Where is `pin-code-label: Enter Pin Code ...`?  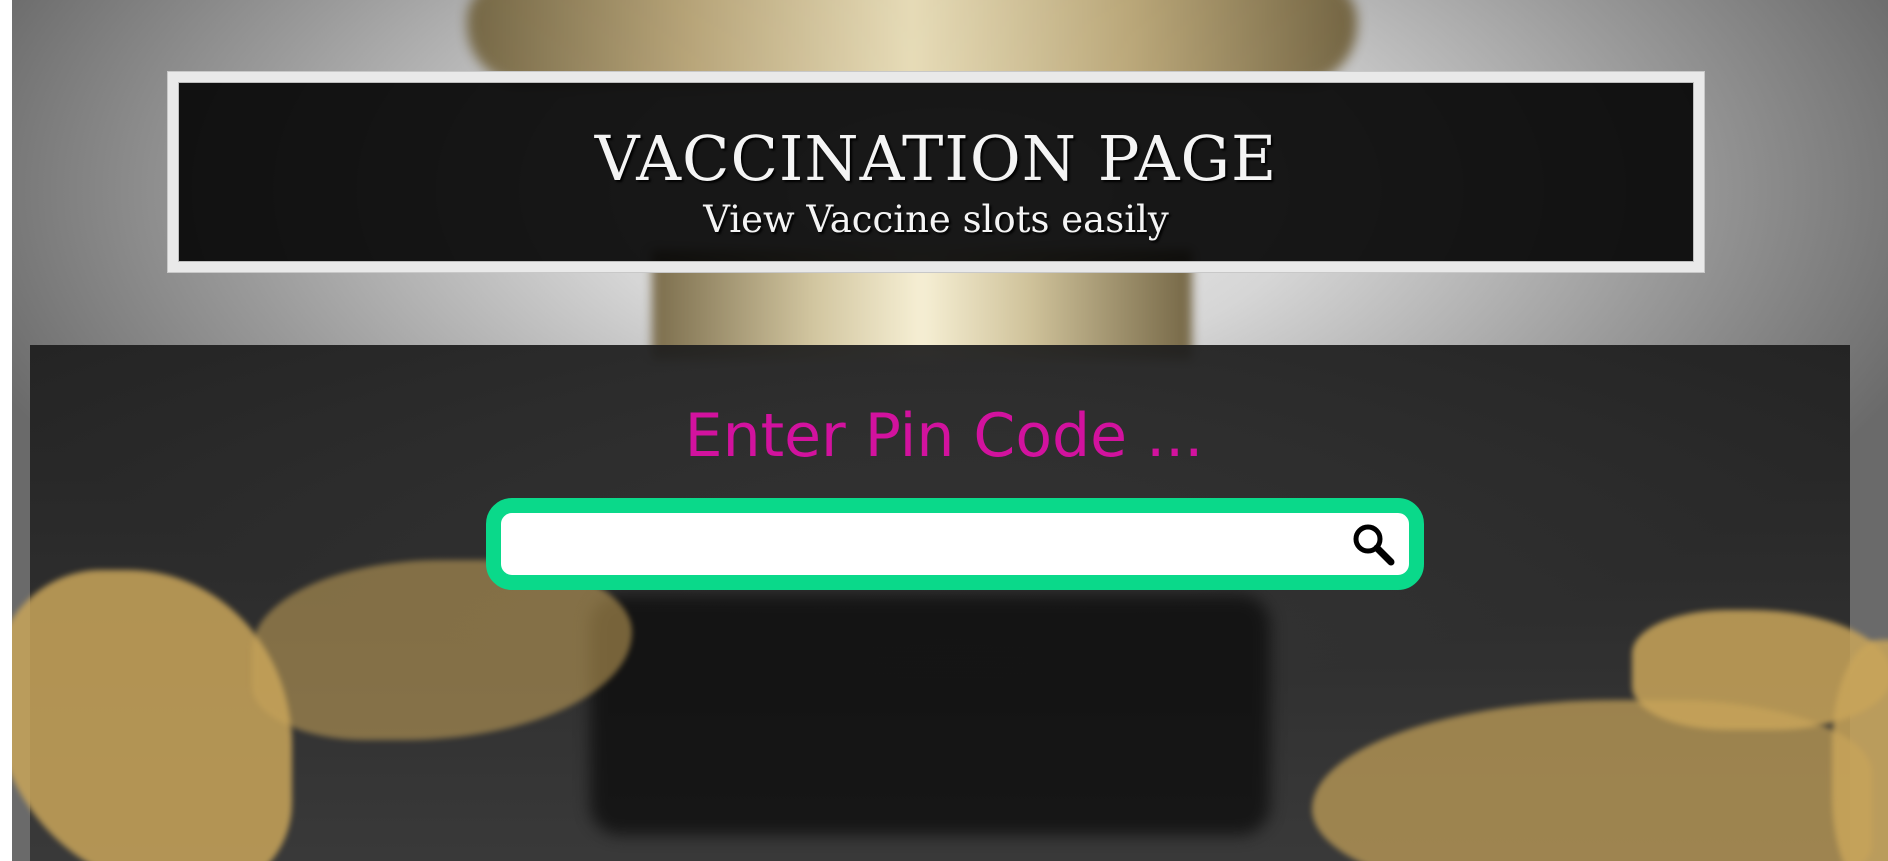 pin-code-label: Enter Pin Code ... is located at coordinates (944, 436).